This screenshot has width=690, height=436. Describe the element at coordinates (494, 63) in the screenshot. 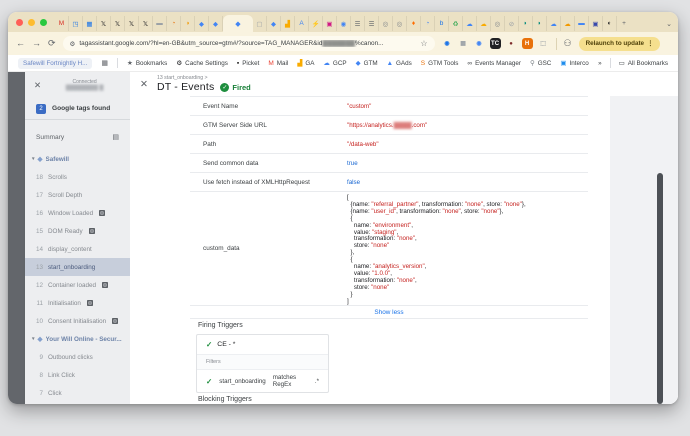

I see `bookmark-item: ∞ Events Manager` at that location.